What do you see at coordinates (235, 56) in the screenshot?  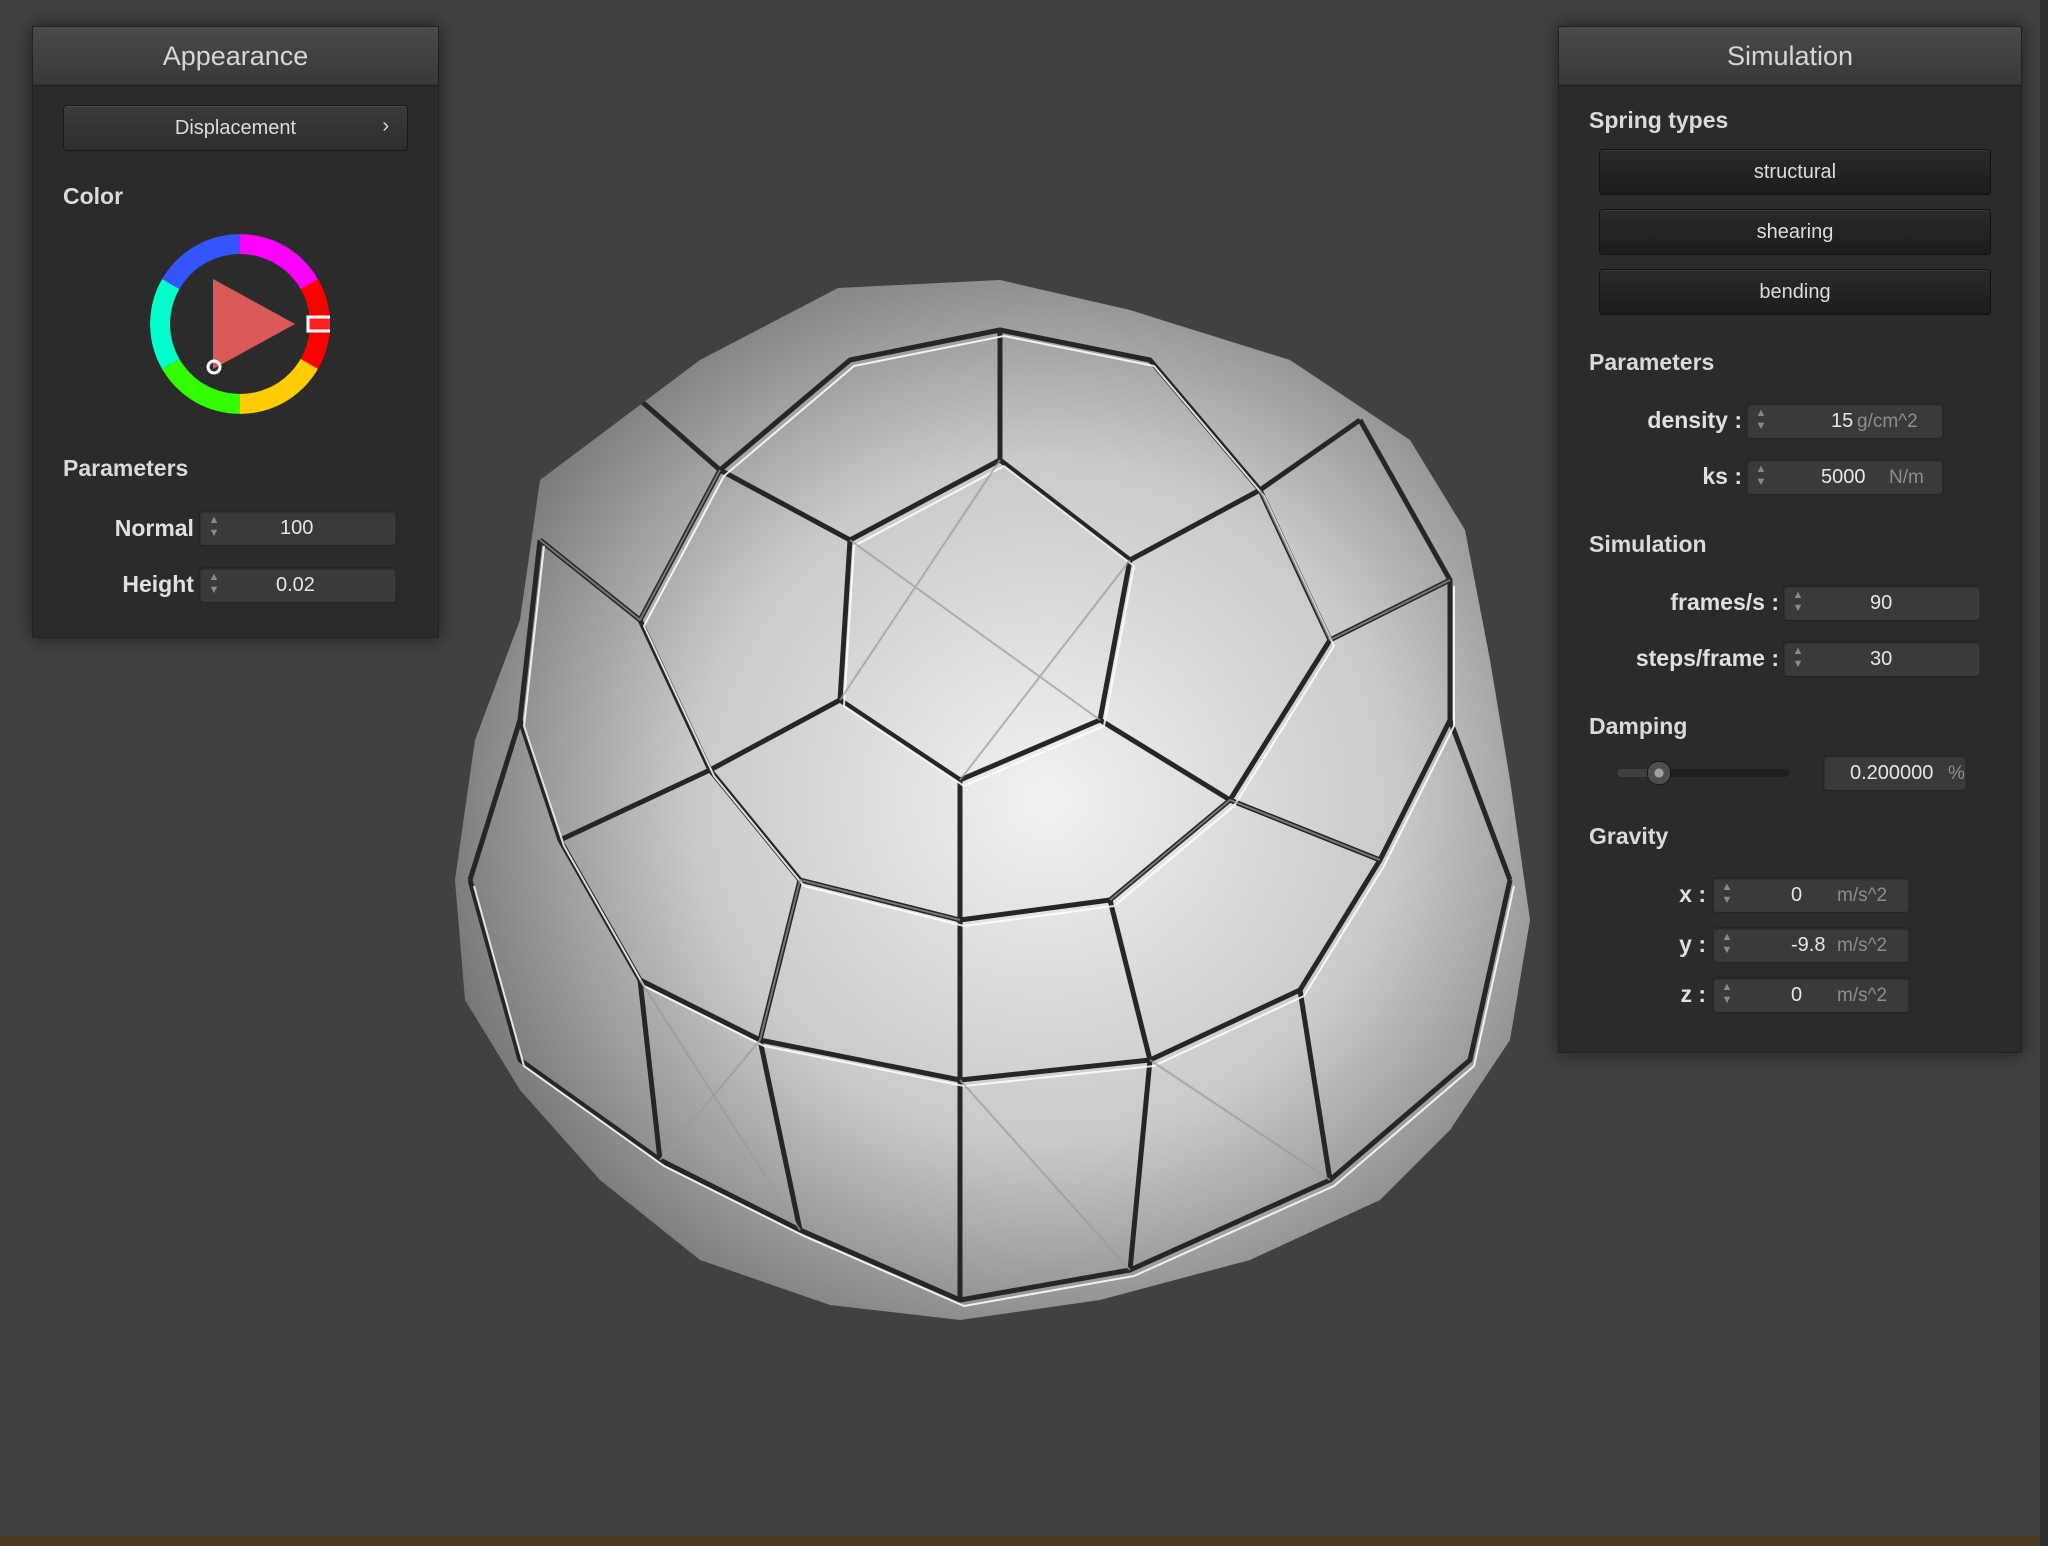 I see `appearance-panel-title: Appearance` at bounding box center [235, 56].